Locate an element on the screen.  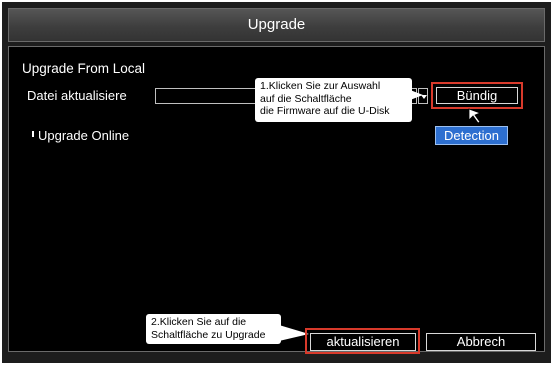
step2-line-1: 2.Klicken Sie auf die is located at coordinates (199, 322).